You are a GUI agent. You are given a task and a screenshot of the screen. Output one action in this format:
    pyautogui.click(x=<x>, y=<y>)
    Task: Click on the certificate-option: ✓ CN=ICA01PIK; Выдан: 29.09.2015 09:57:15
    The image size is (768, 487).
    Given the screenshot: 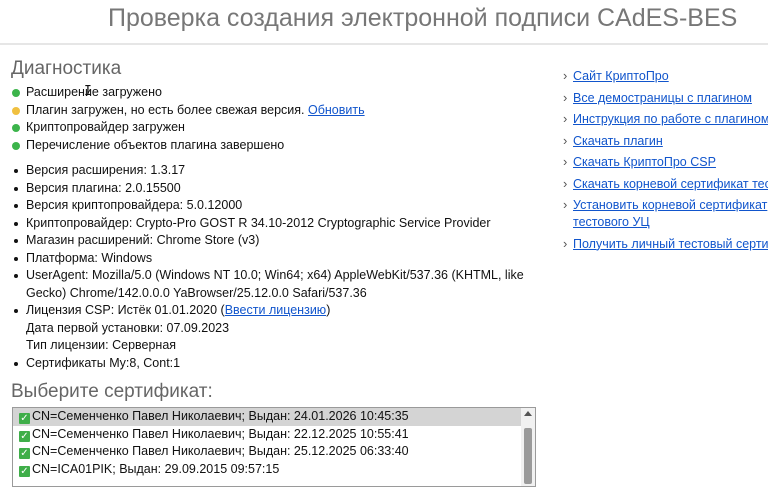 What is the action you would take?
    pyautogui.click(x=274, y=470)
    